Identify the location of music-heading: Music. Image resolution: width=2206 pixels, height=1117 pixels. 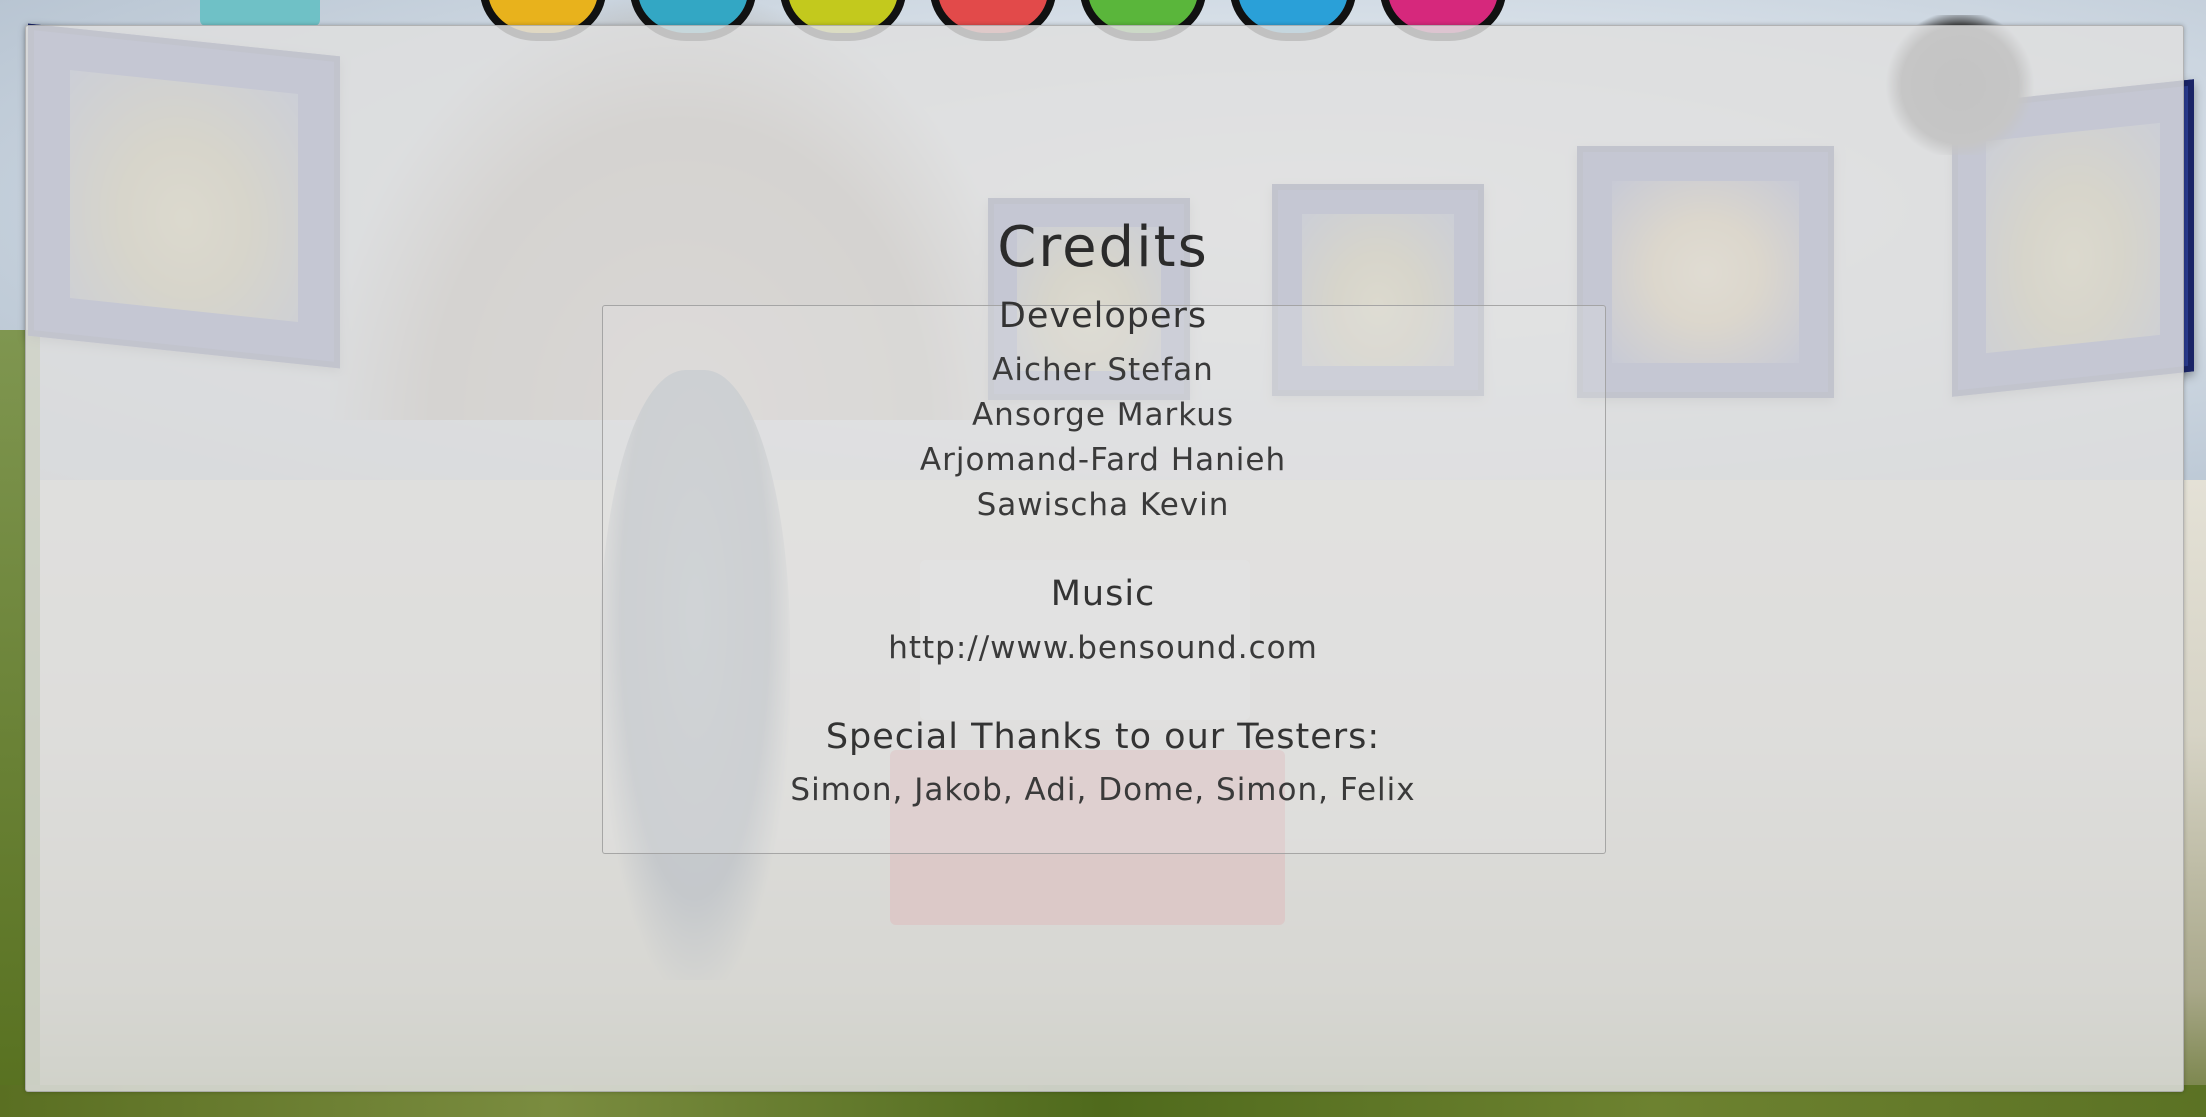
(1103, 594).